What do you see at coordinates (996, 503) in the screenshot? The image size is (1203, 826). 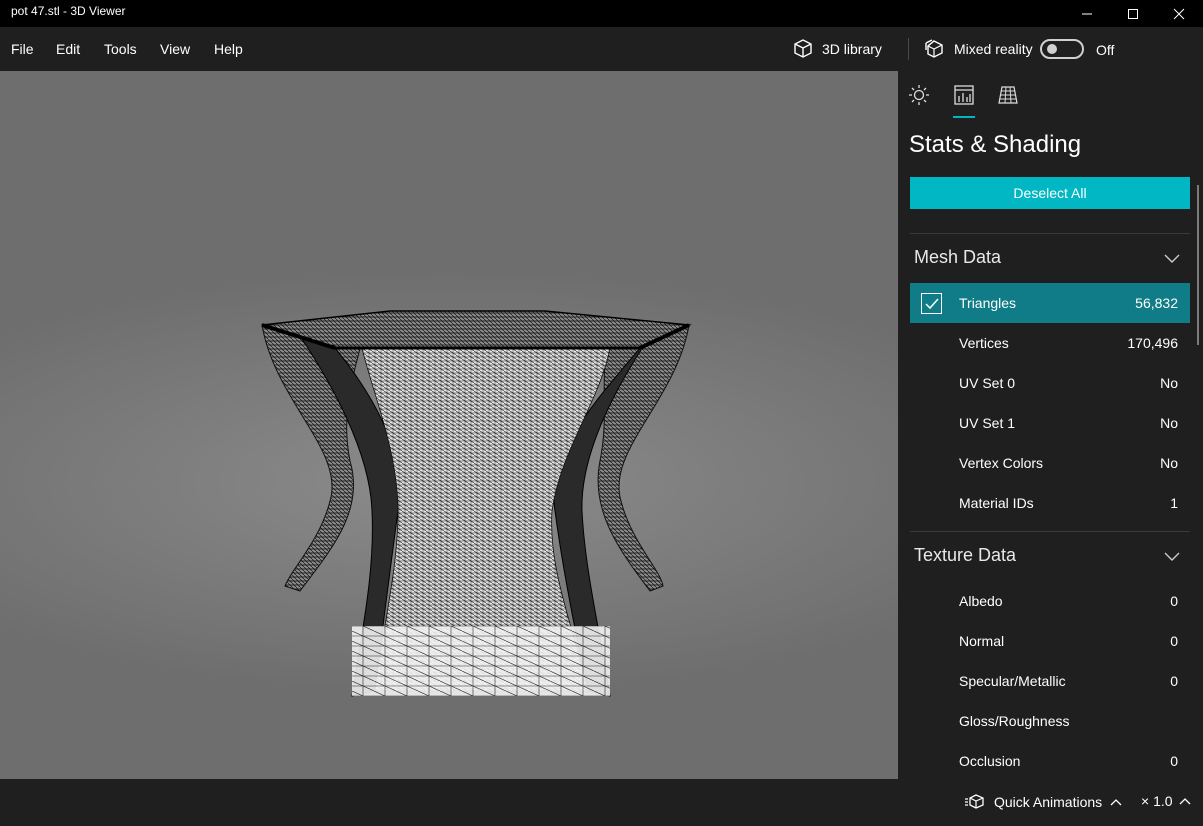 I see `row-label: Material IDs` at bounding box center [996, 503].